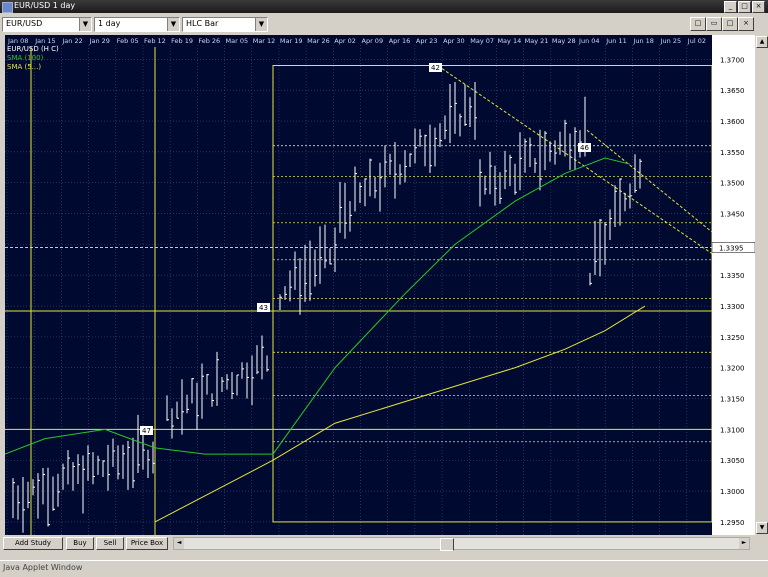  Describe the element at coordinates (33, 543) in the screenshot. I see `add-study-button: Add Study` at that location.